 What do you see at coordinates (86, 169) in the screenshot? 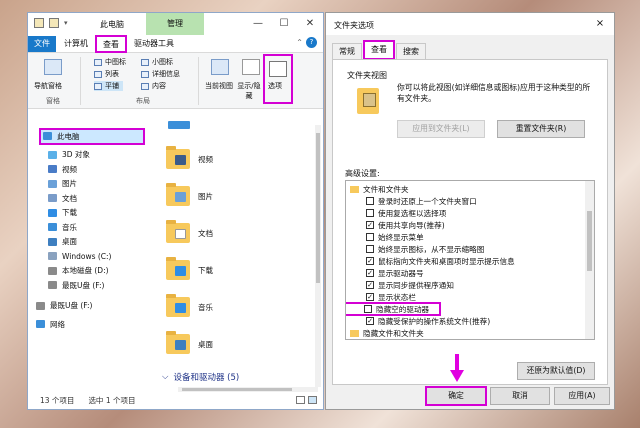
I see `nav-item: 视频` at bounding box center [86, 169].